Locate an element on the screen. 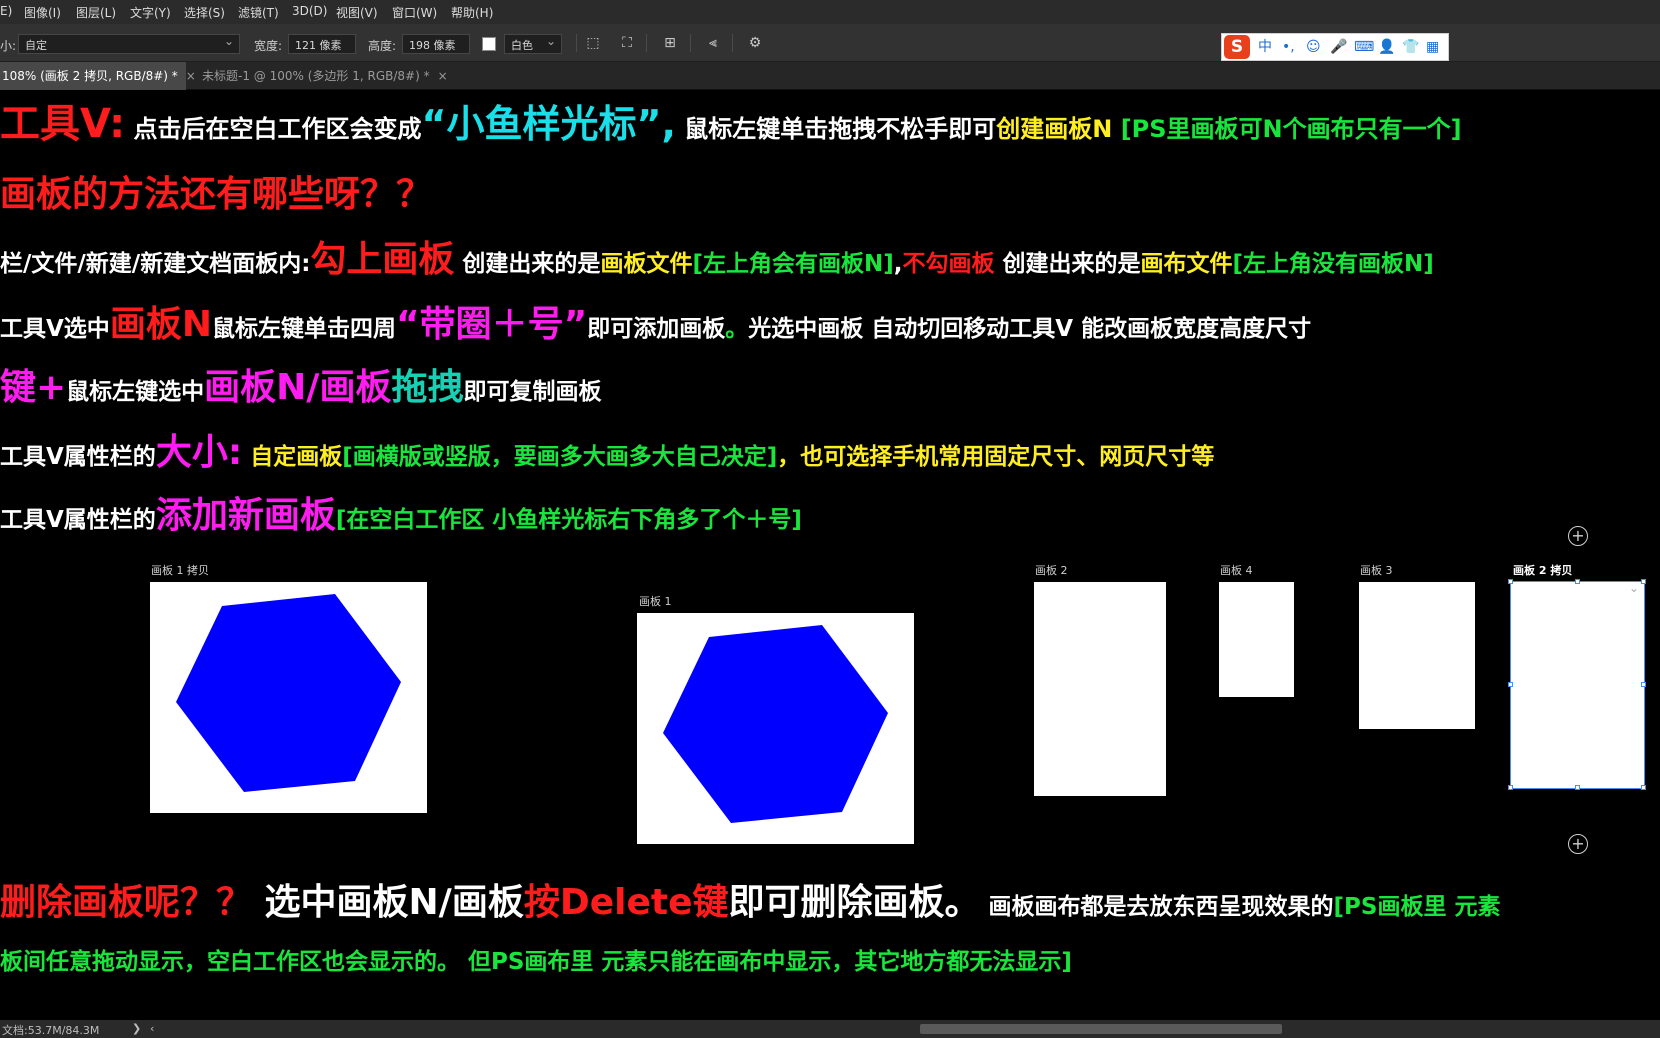  microphone-icon: 🎤 is located at coordinates (1338, 47).